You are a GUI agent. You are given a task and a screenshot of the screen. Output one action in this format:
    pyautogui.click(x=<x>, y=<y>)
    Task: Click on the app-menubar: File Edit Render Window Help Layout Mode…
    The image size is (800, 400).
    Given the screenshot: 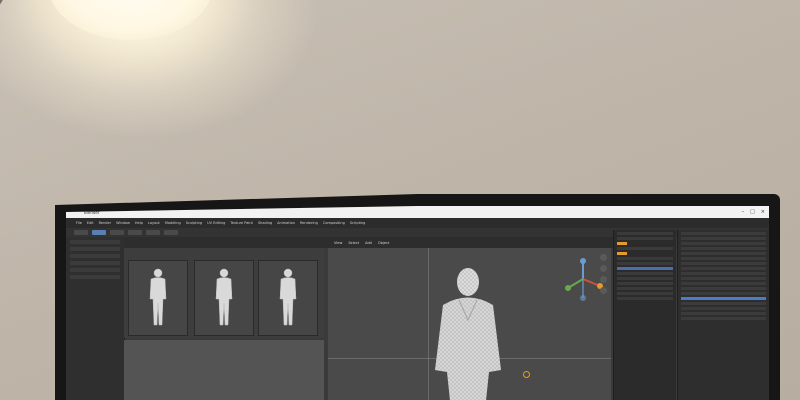 What is the action you would take?
    pyautogui.click(x=417, y=223)
    